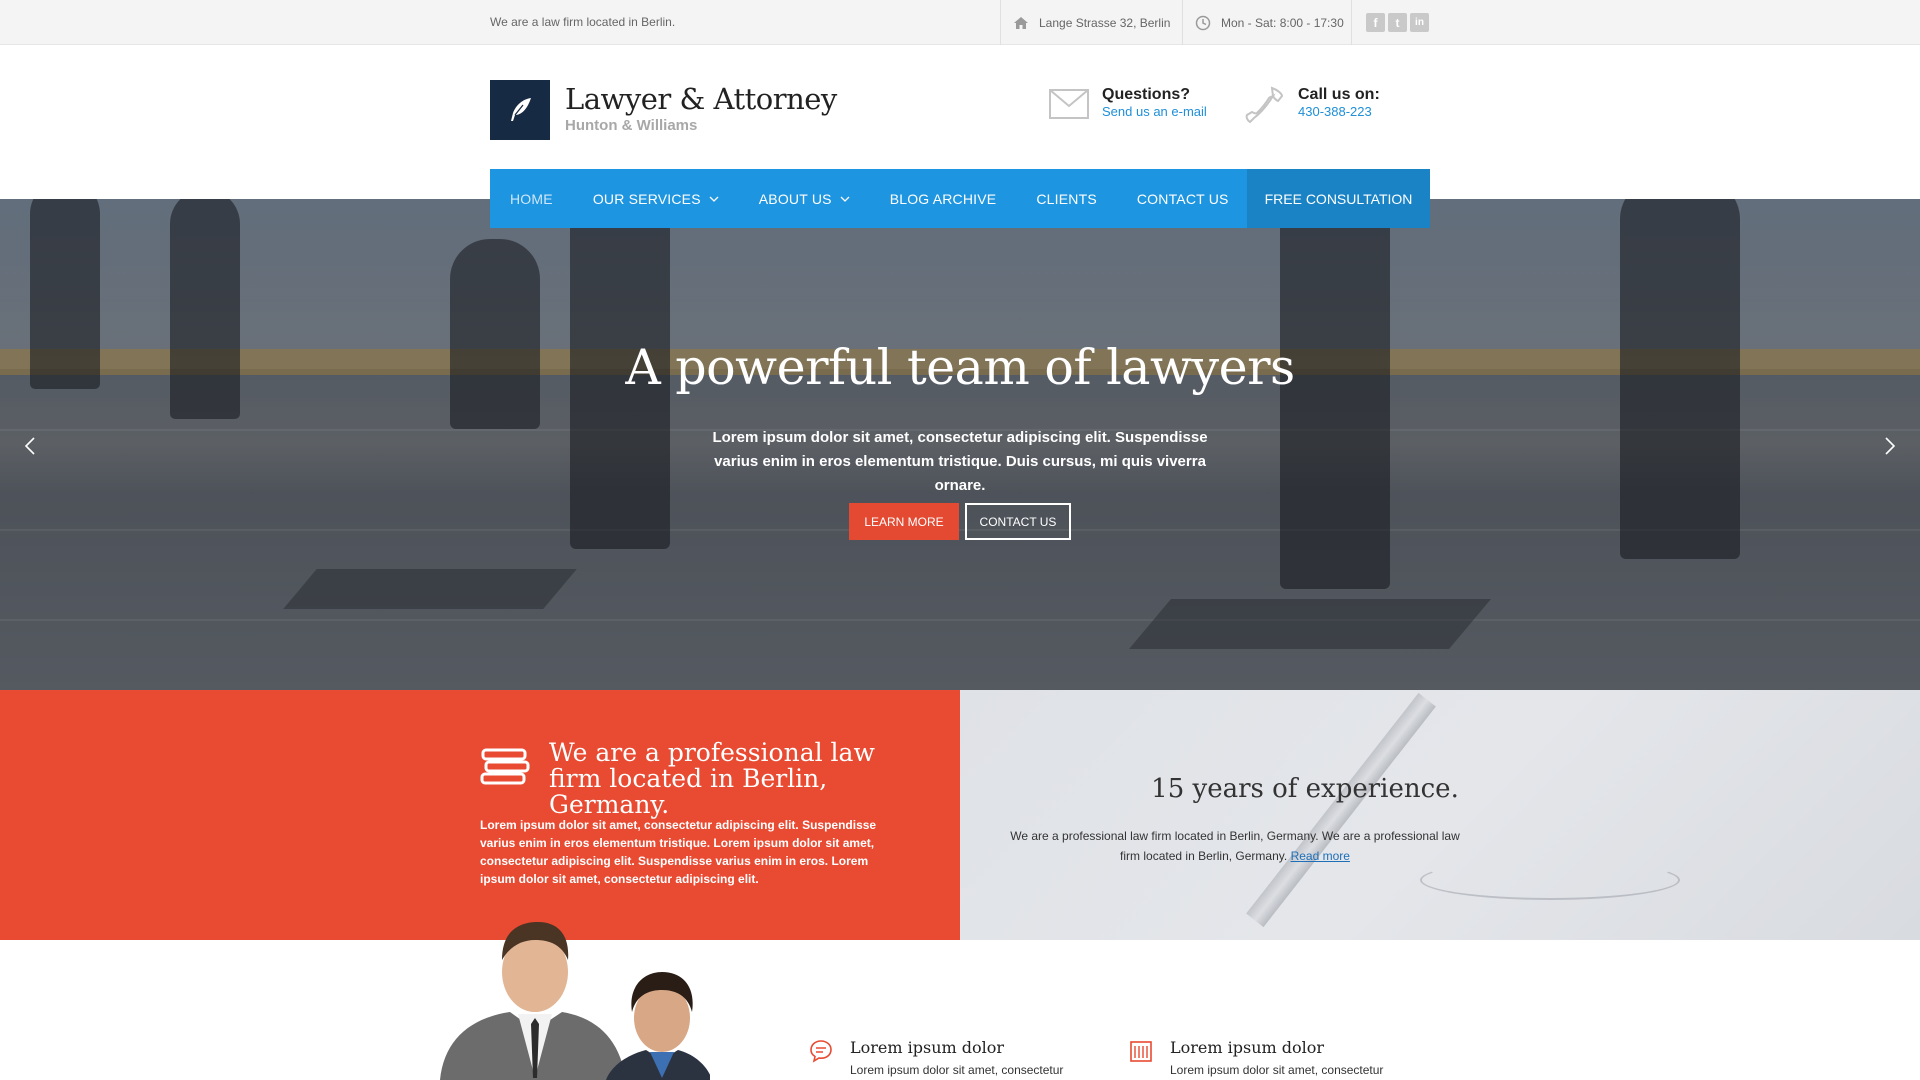 The width and height of the screenshot is (1920, 1080). I want to click on learn-more-button: Learn More, so click(904, 521).